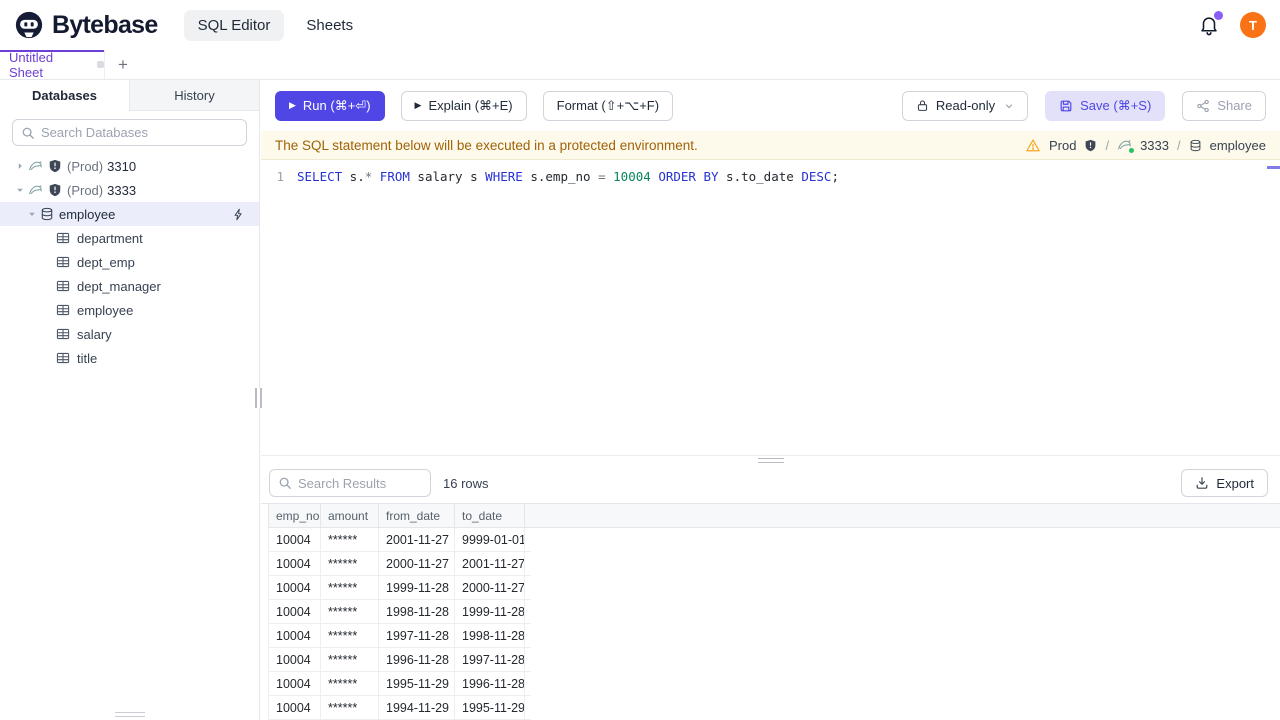 The image size is (1280, 720). I want to click on cell: 9999-01-01, so click(490, 539).